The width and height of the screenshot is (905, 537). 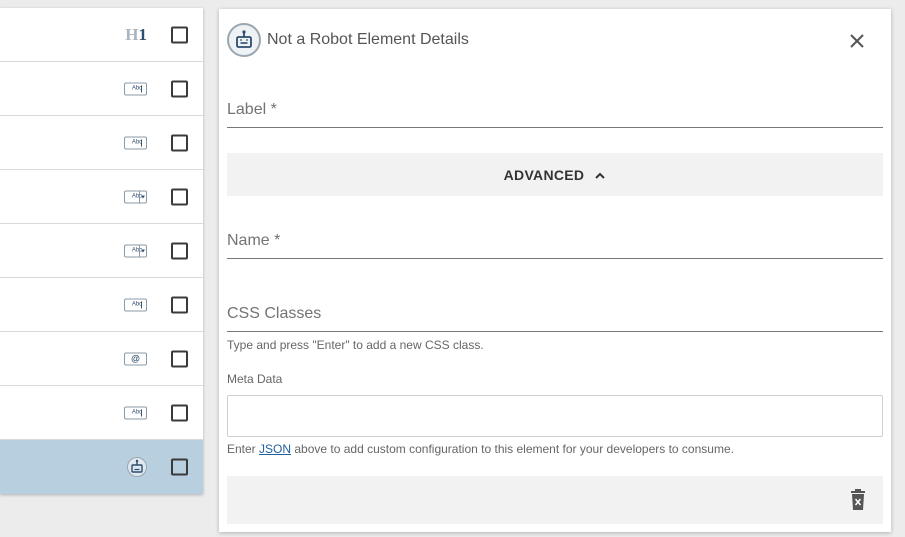 I want to click on css-classes-field: CSS Classes, so click(x=555, y=318).